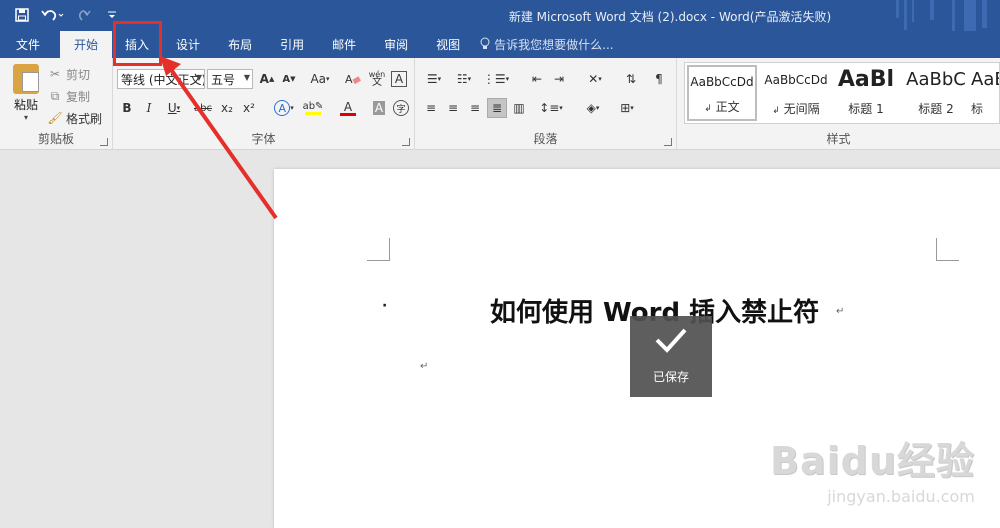  What do you see at coordinates (475, 108) in the screenshot?
I see `align-right-icon: ≡` at bounding box center [475, 108].